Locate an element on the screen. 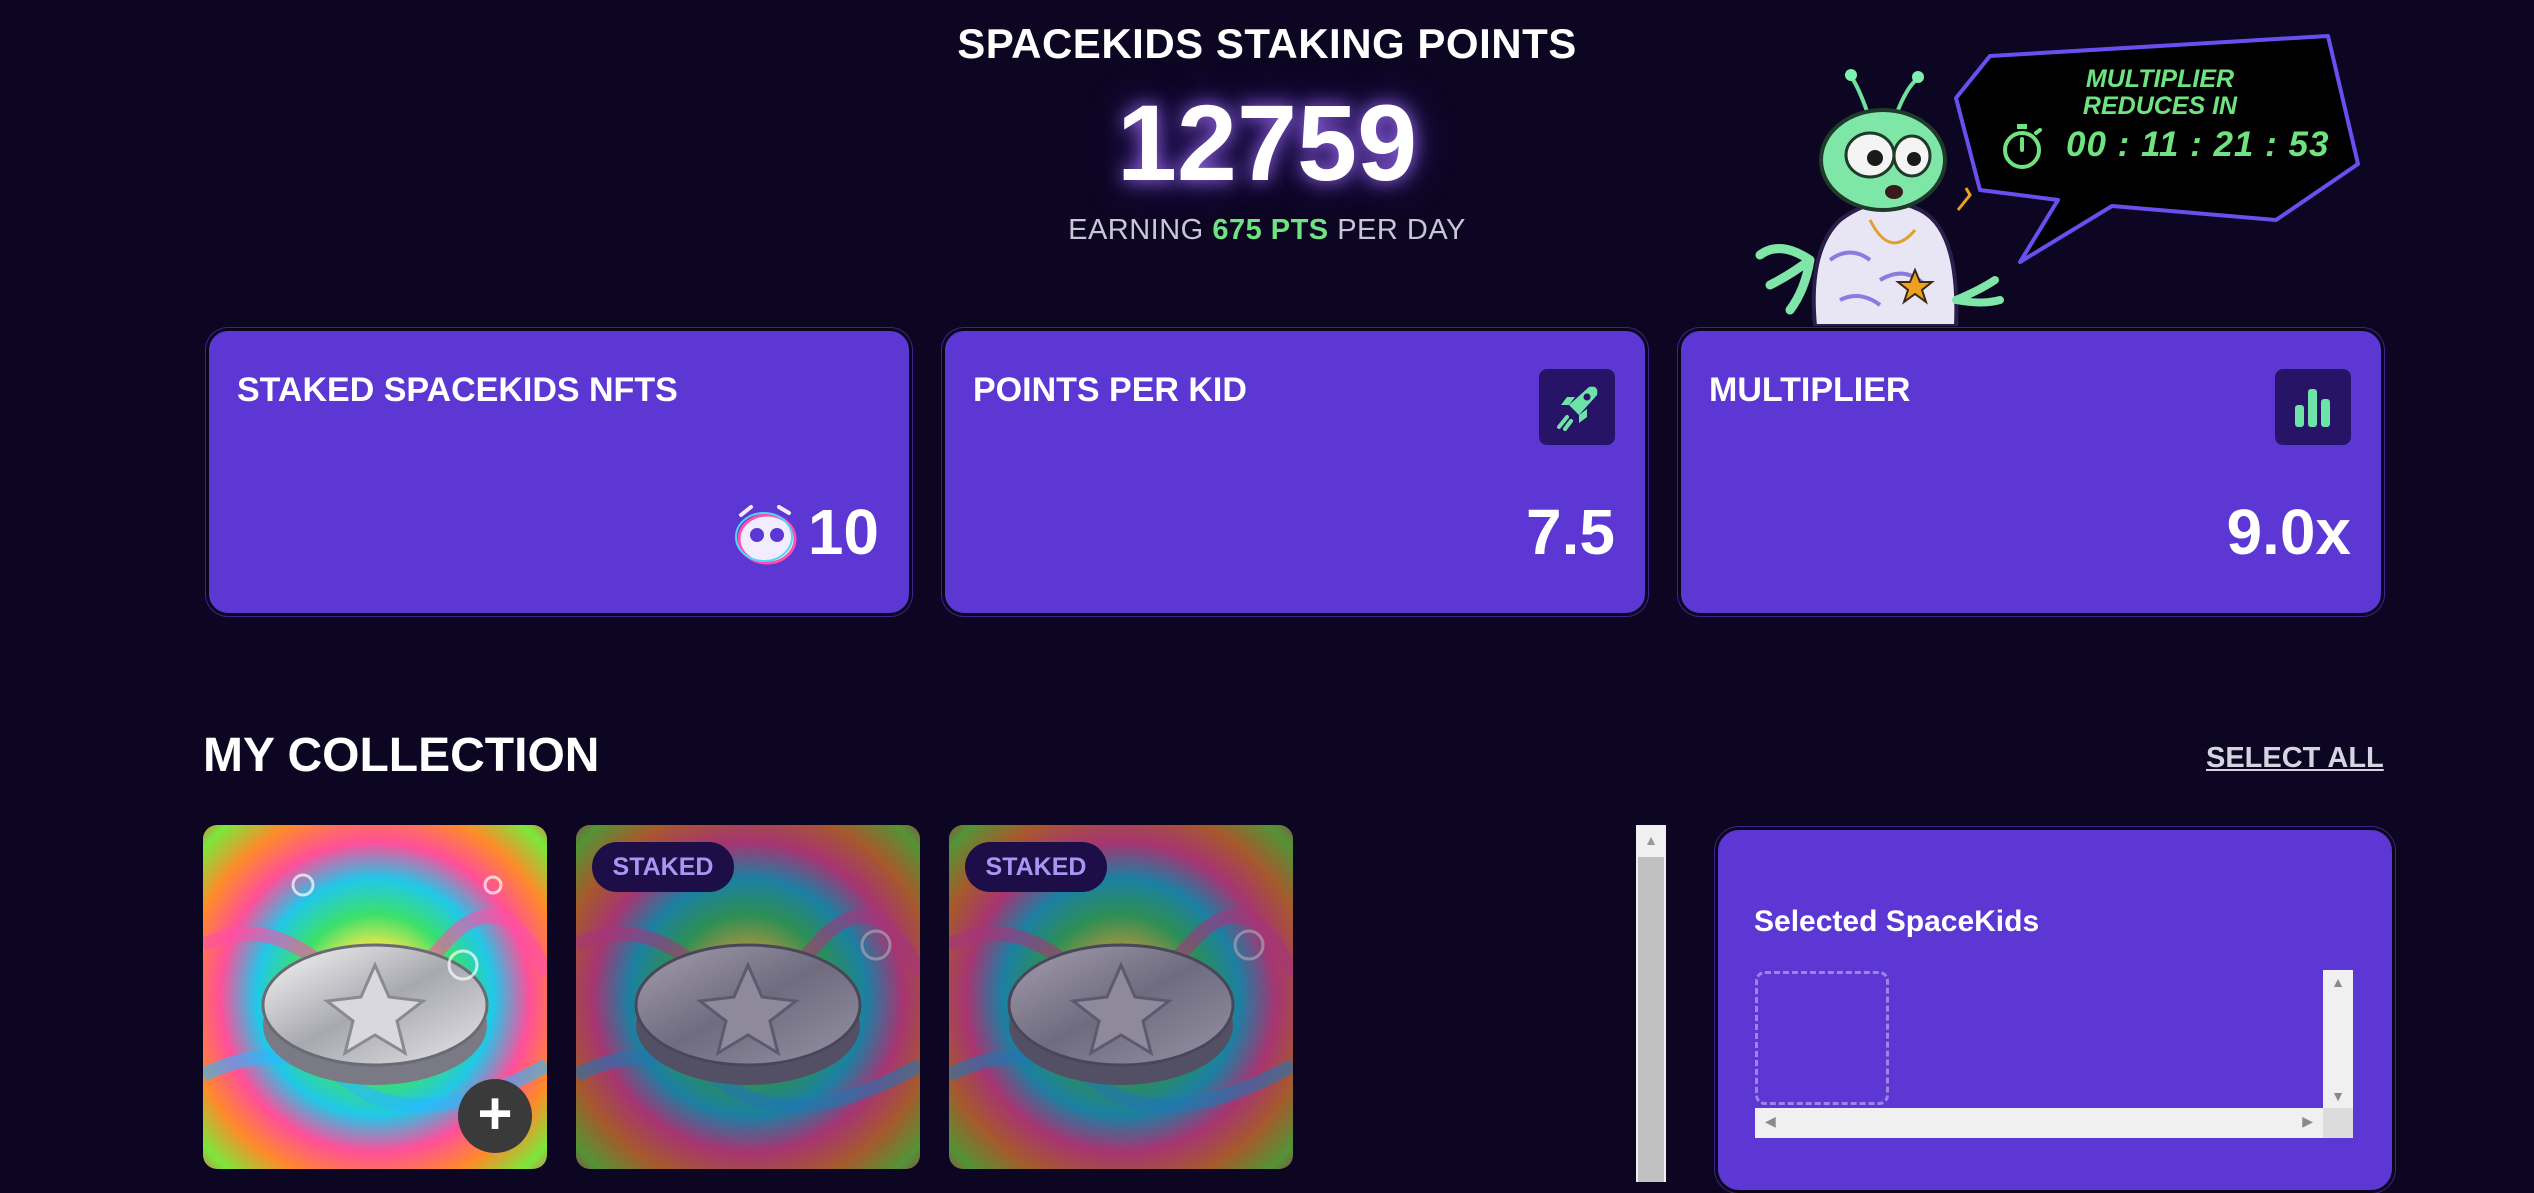  card-title: POINTS PER KID is located at coordinates (1110, 390).